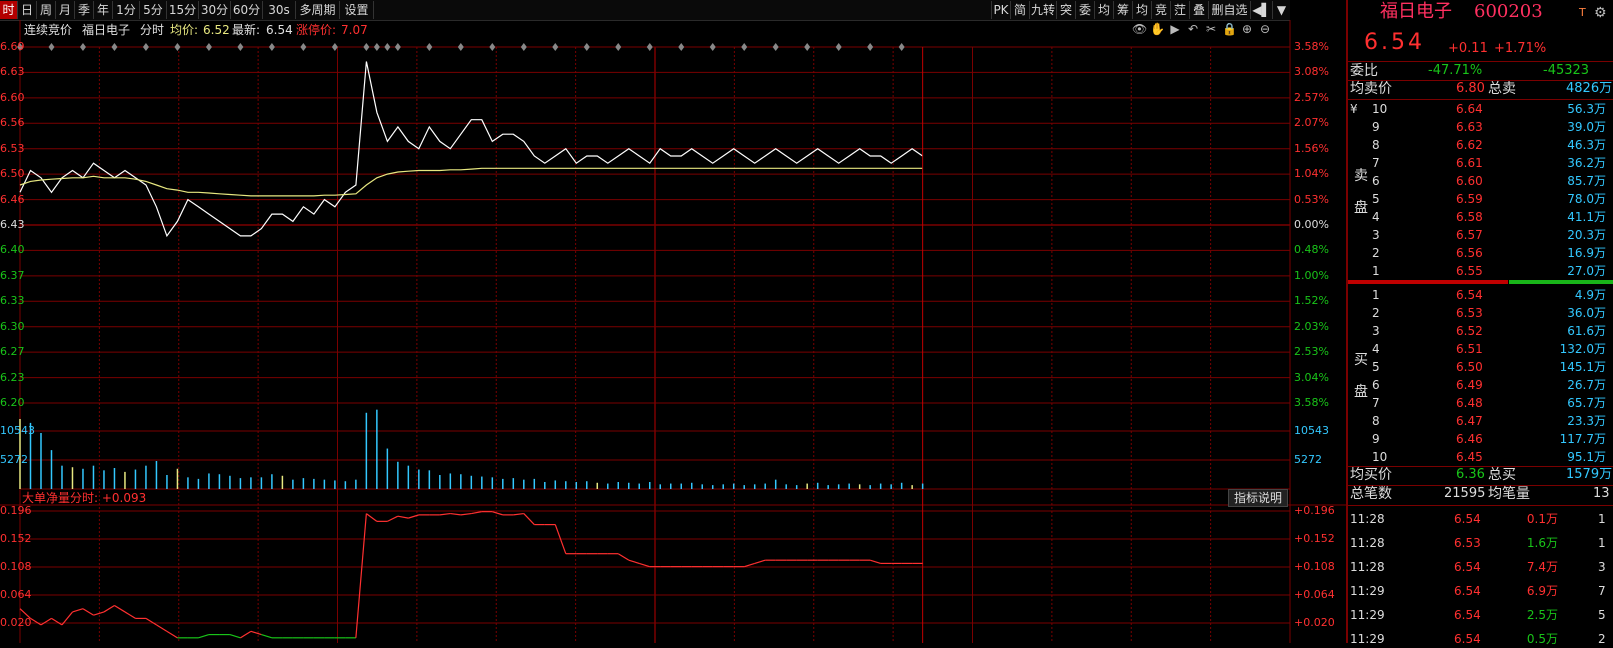 The width and height of the screenshot is (1613, 648). Describe the element at coordinates (12, 301) in the screenshot. I see `price-axis-label: 6.33` at that location.